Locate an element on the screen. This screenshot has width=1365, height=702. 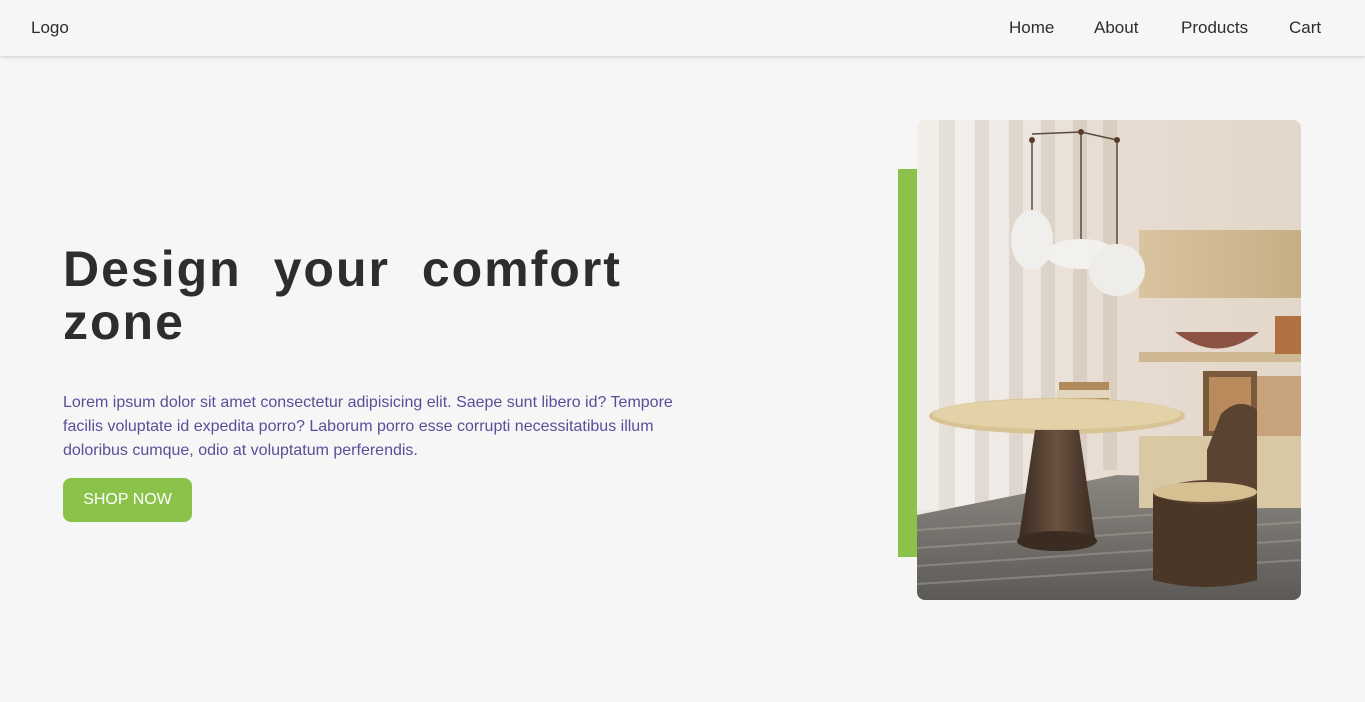
navbar: Logo Home About Products Cart is located at coordinates (682, 28).